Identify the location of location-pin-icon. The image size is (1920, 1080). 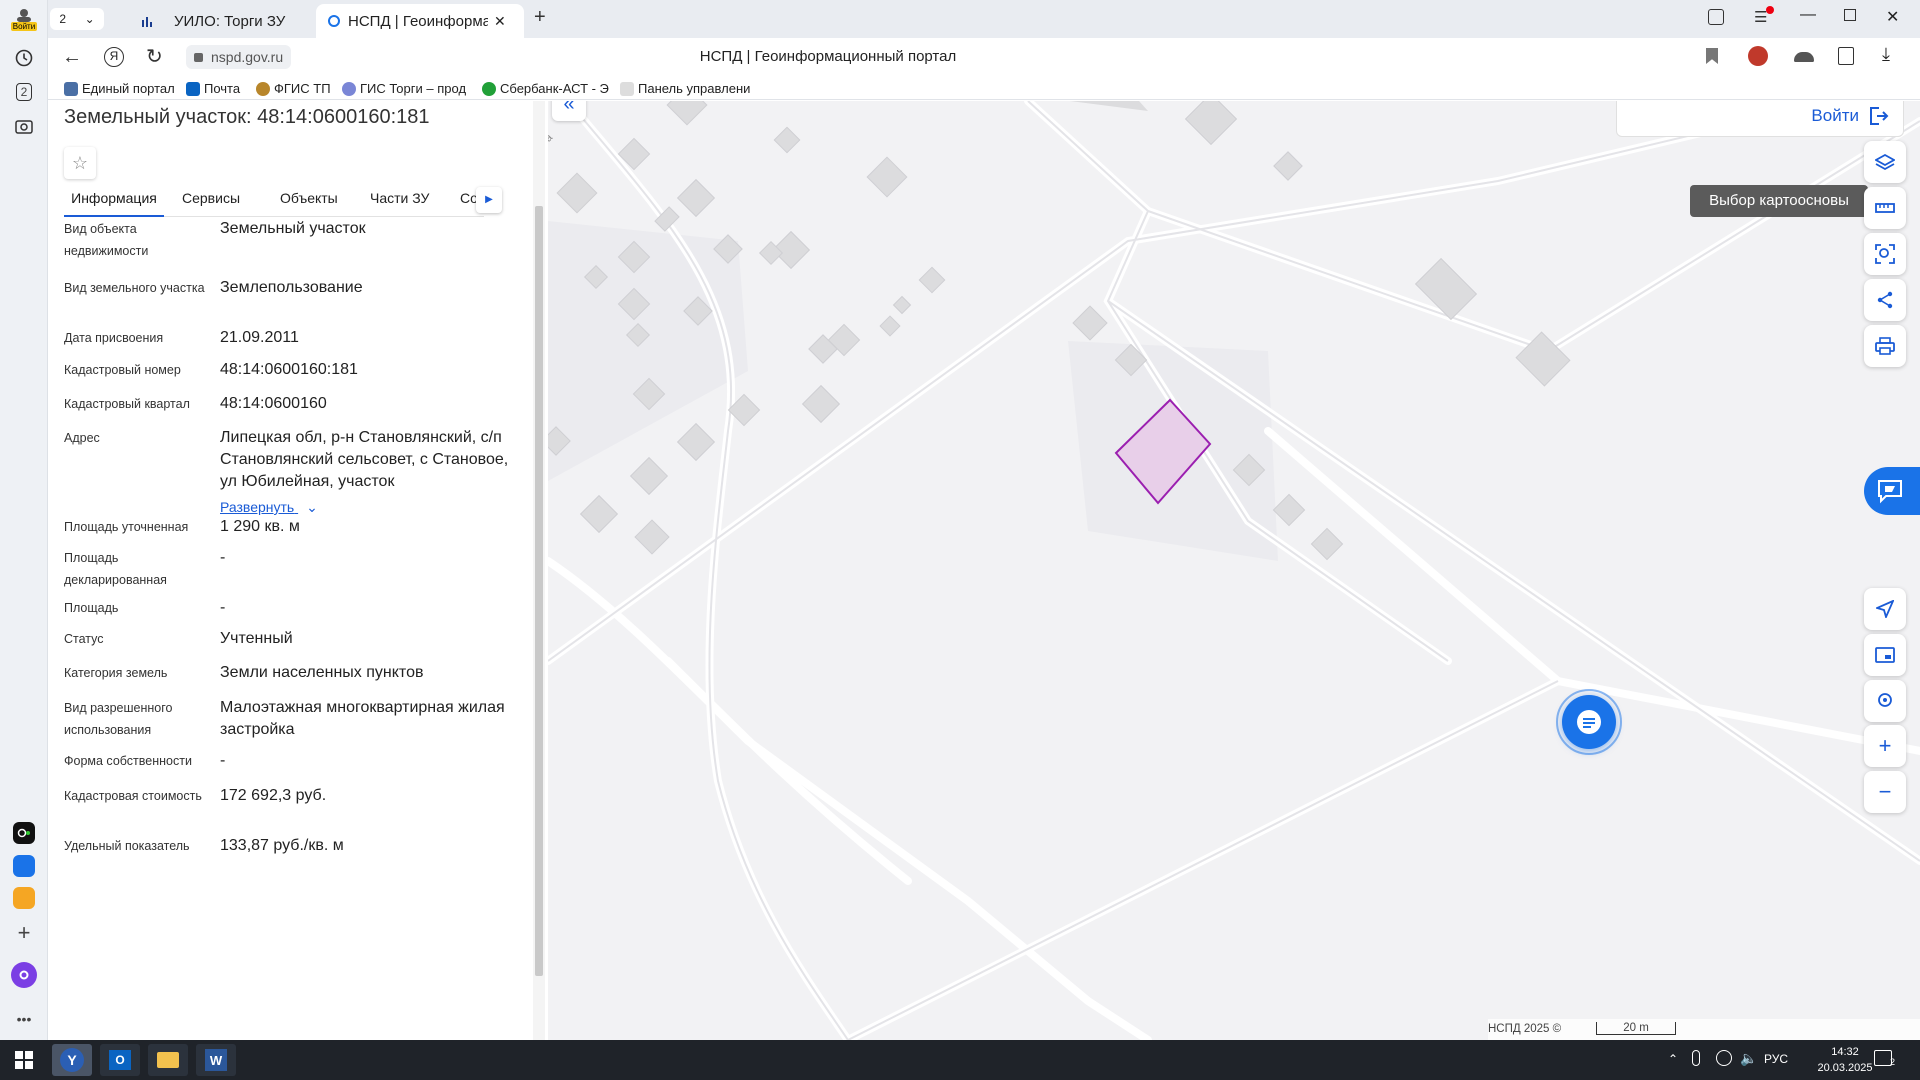
(1885, 700).